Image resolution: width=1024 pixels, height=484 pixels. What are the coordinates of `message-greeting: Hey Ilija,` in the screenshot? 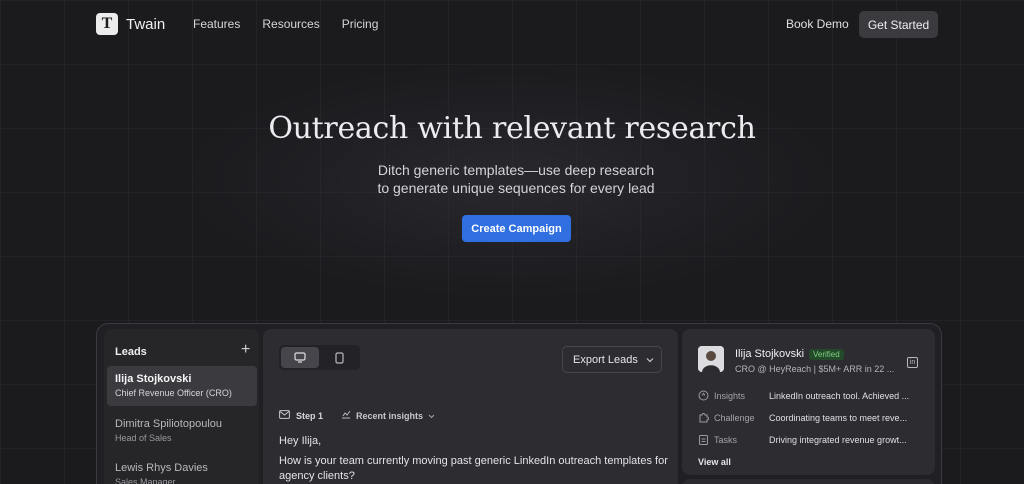 It's located at (300, 441).